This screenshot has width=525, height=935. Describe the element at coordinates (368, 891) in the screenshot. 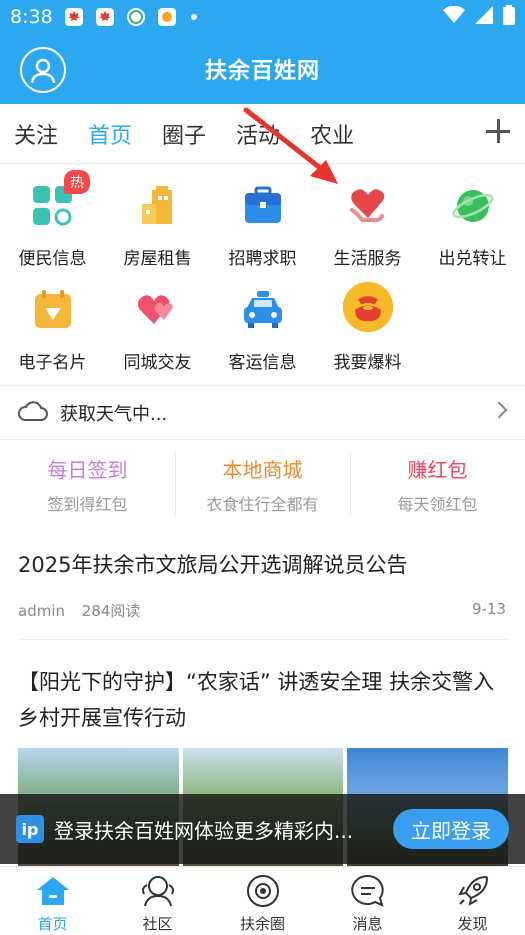

I see `message-icon` at that location.